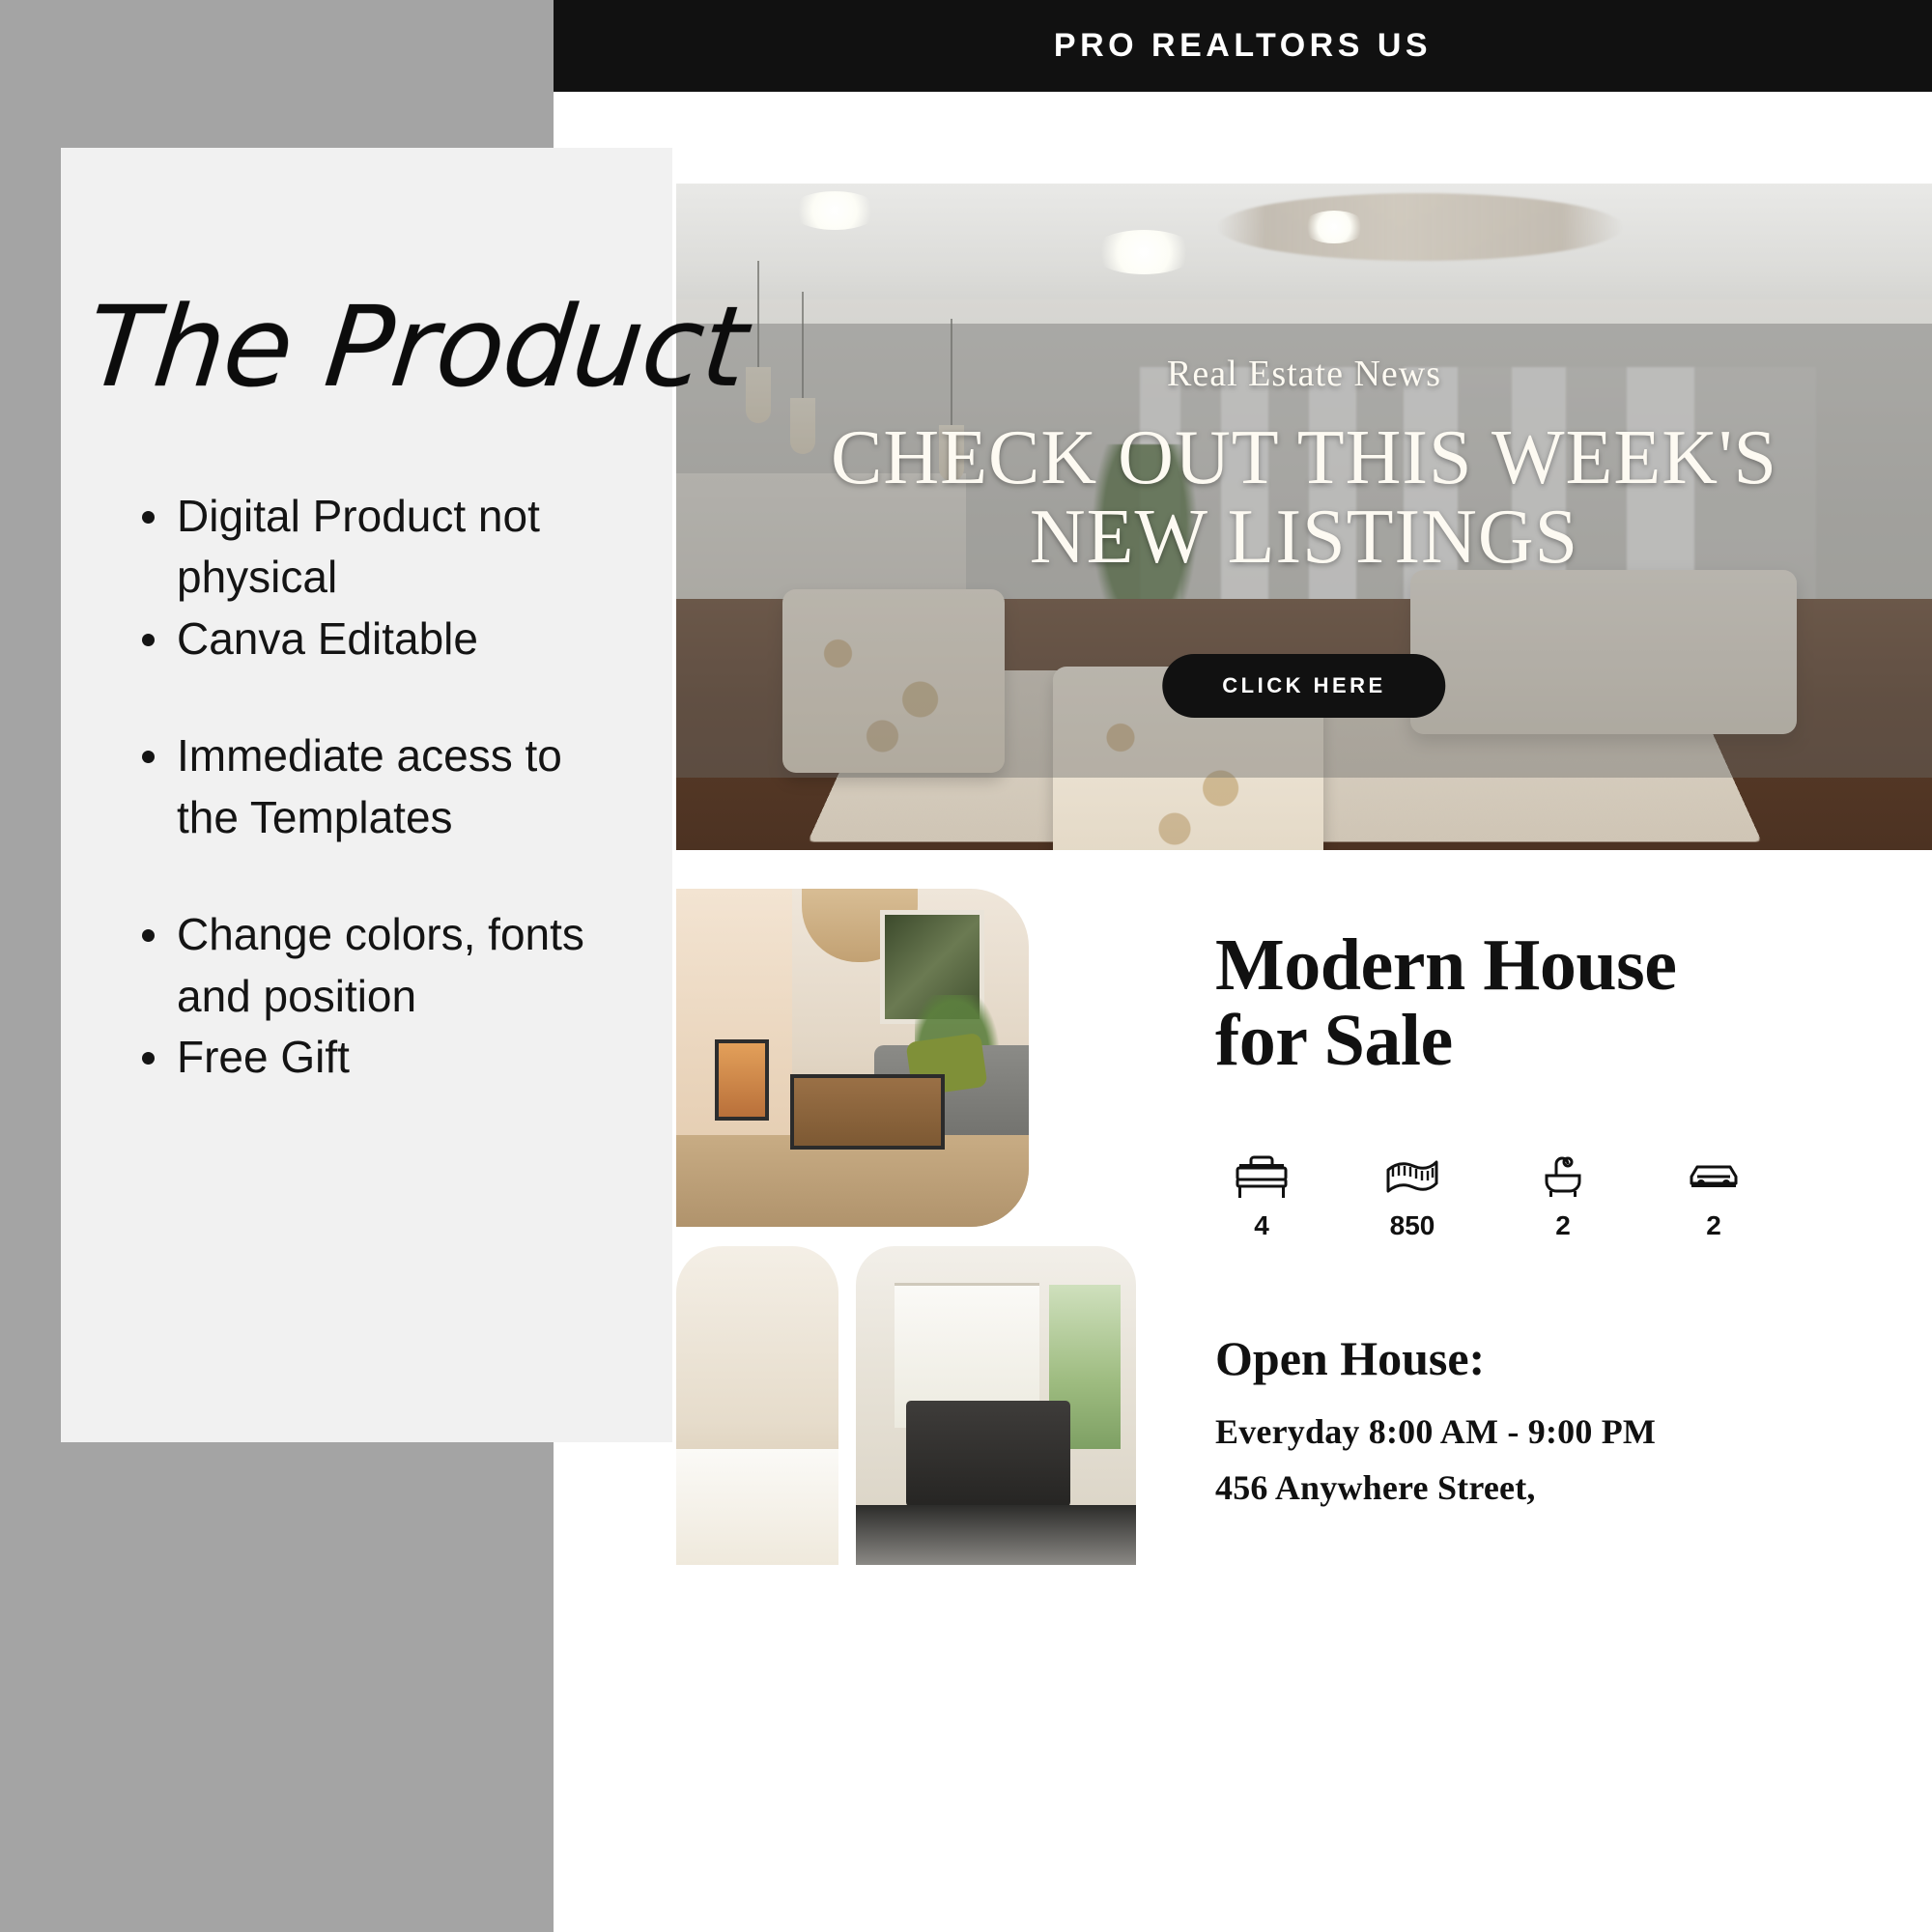 The height and width of the screenshot is (1932, 1932). I want to click on hero-title-line-1: CHECK OUT THIS WEEK'S, so click(1304, 457).